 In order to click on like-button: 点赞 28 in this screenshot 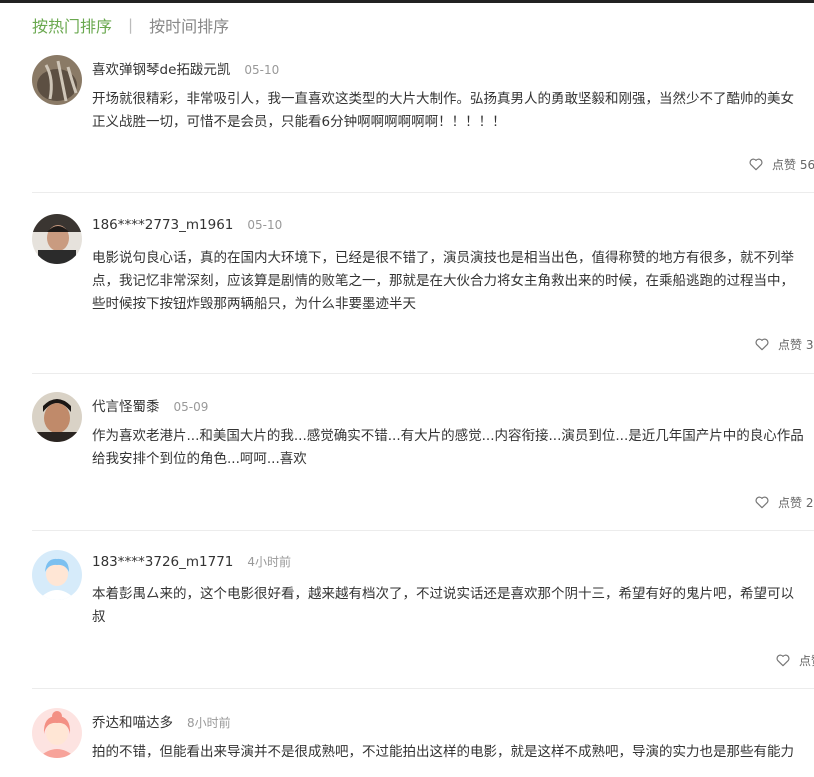, I will do `click(784, 502)`.